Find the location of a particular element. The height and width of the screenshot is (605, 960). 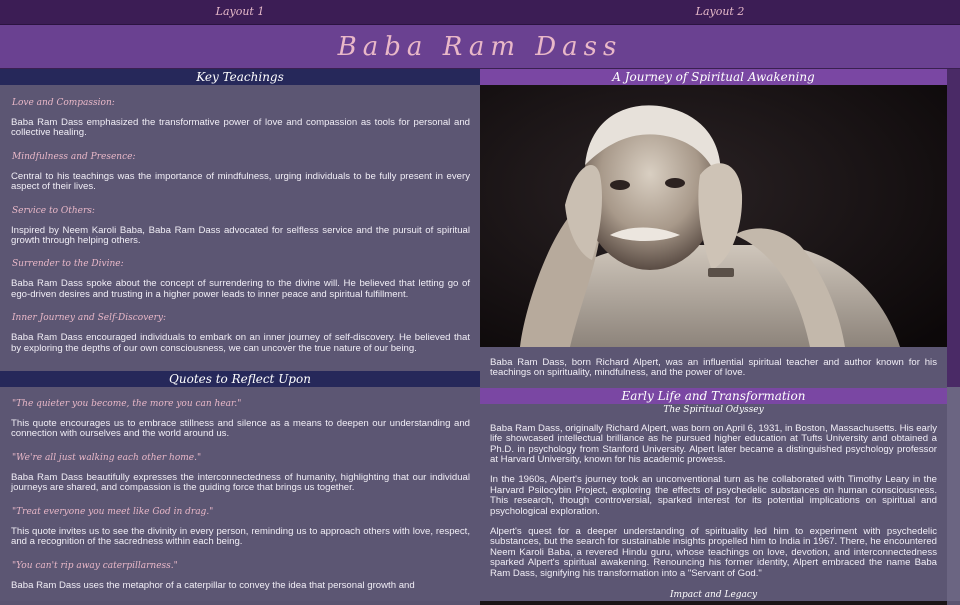

quote-text: "You can't rip away caterpillarness." is located at coordinates (95, 565).